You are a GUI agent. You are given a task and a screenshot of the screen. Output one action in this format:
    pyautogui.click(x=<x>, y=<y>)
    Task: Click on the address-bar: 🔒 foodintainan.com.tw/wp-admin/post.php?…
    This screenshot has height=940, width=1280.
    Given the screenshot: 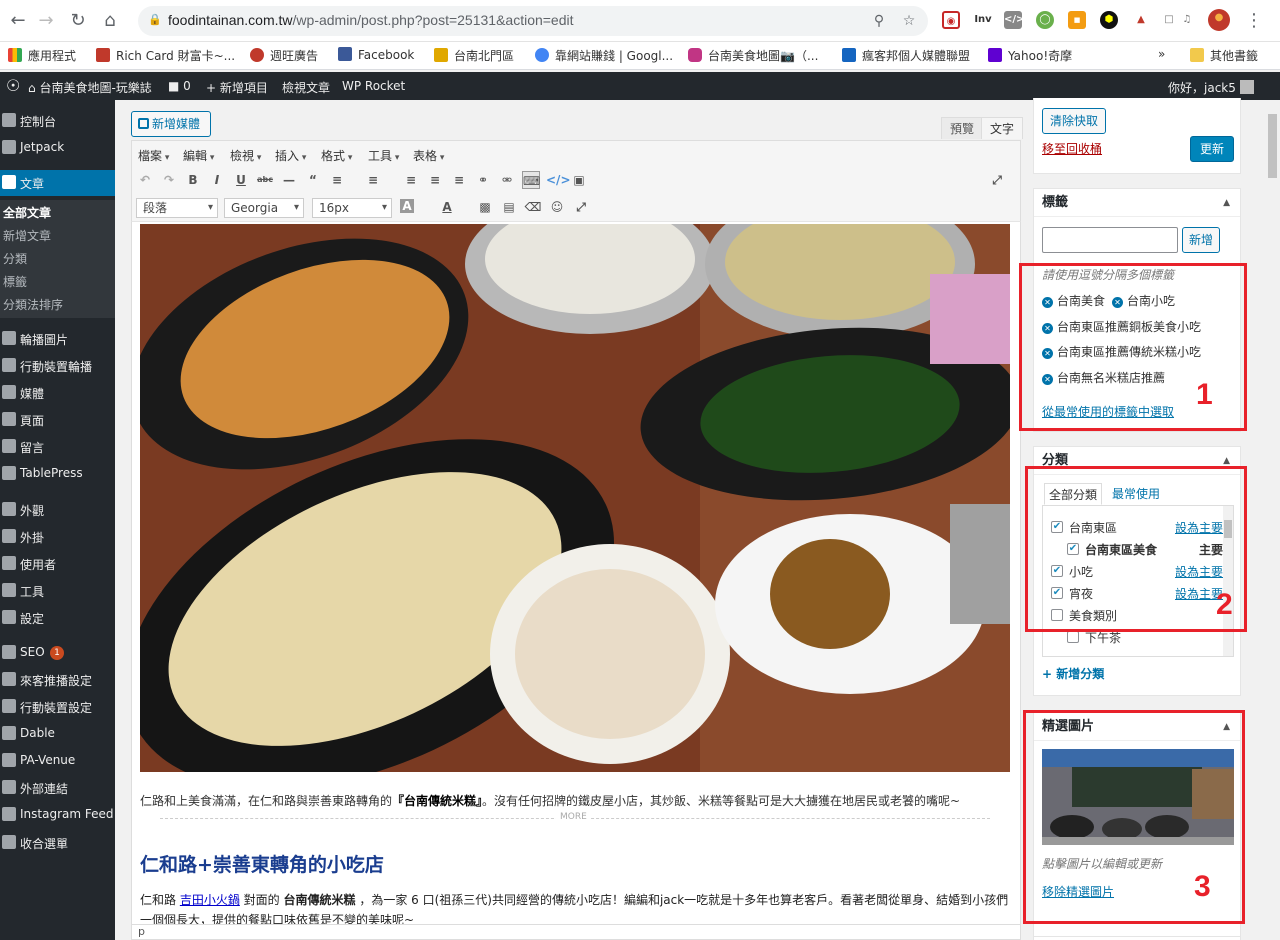 What is the action you would take?
    pyautogui.click(x=533, y=21)
    